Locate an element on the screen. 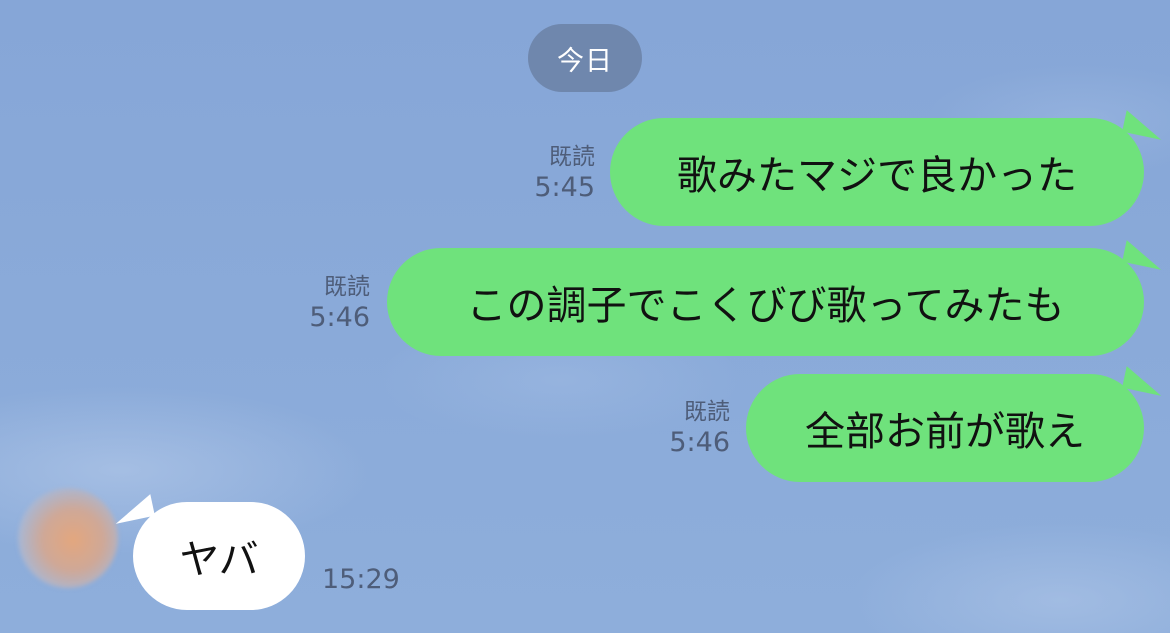 The image size is (1170, 633). outgoing-message-bubble: 歌みたマジで良かった is located at coordinates (888, 168).